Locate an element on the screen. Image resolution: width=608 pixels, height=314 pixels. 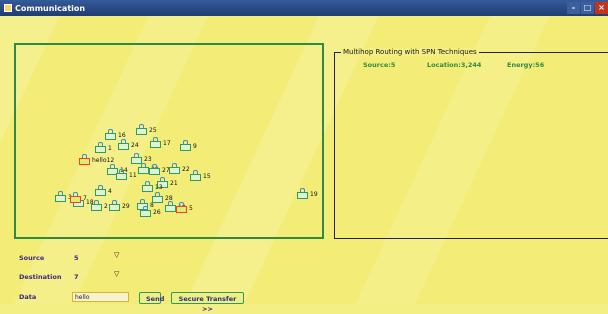
secure-transfer-button: Secure Transfer >> is located at coordinates (207, 302).